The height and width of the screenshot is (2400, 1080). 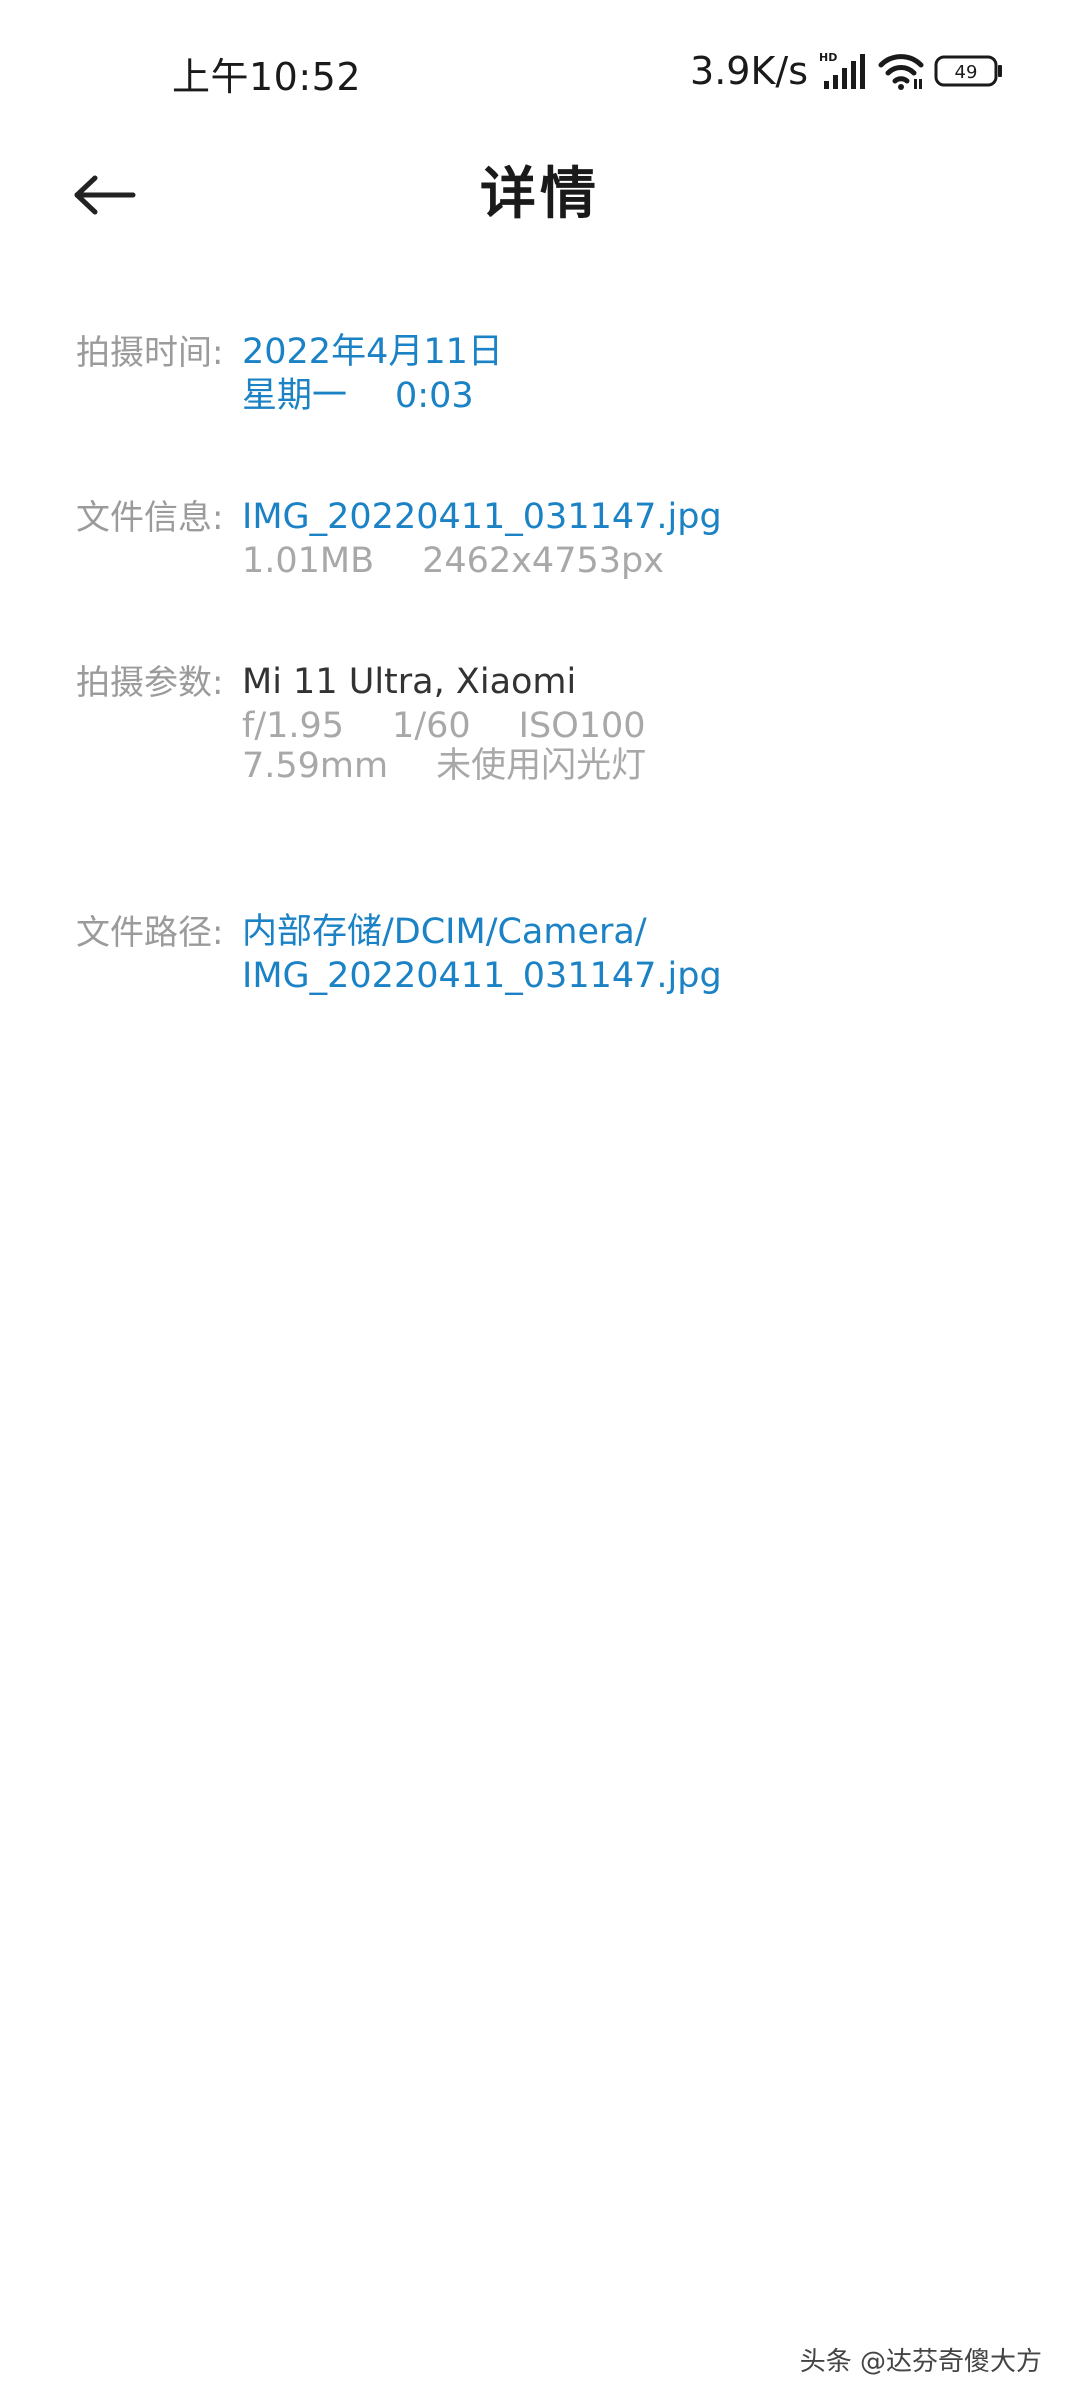 What do you see at coordinates (434, 396) in the screenshot?
I see `capture-time: 0:03` at bounding box center [434, 396].